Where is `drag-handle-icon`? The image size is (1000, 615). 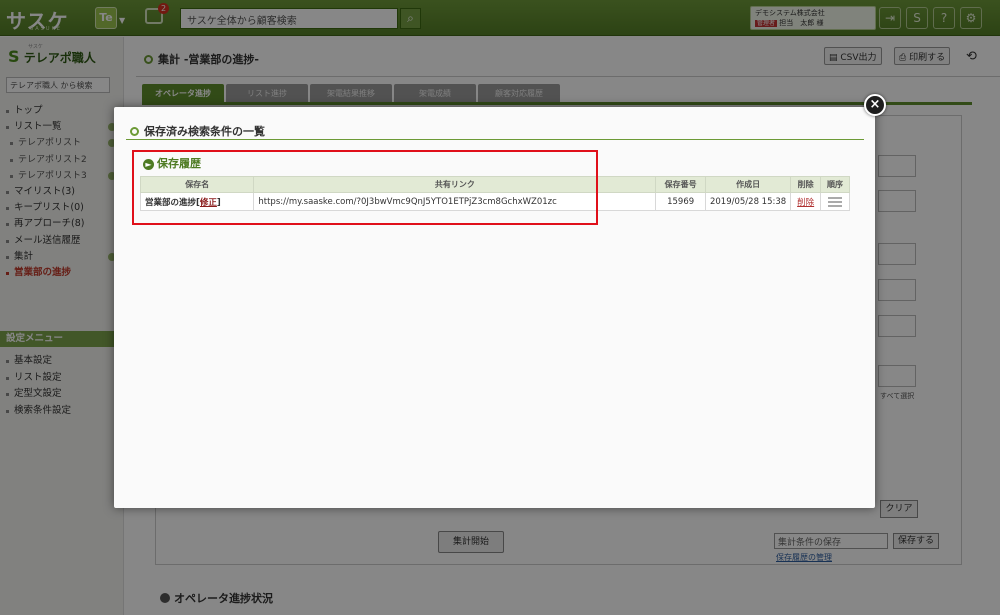
drag-handle-icon is located at coordinates (835, 201).